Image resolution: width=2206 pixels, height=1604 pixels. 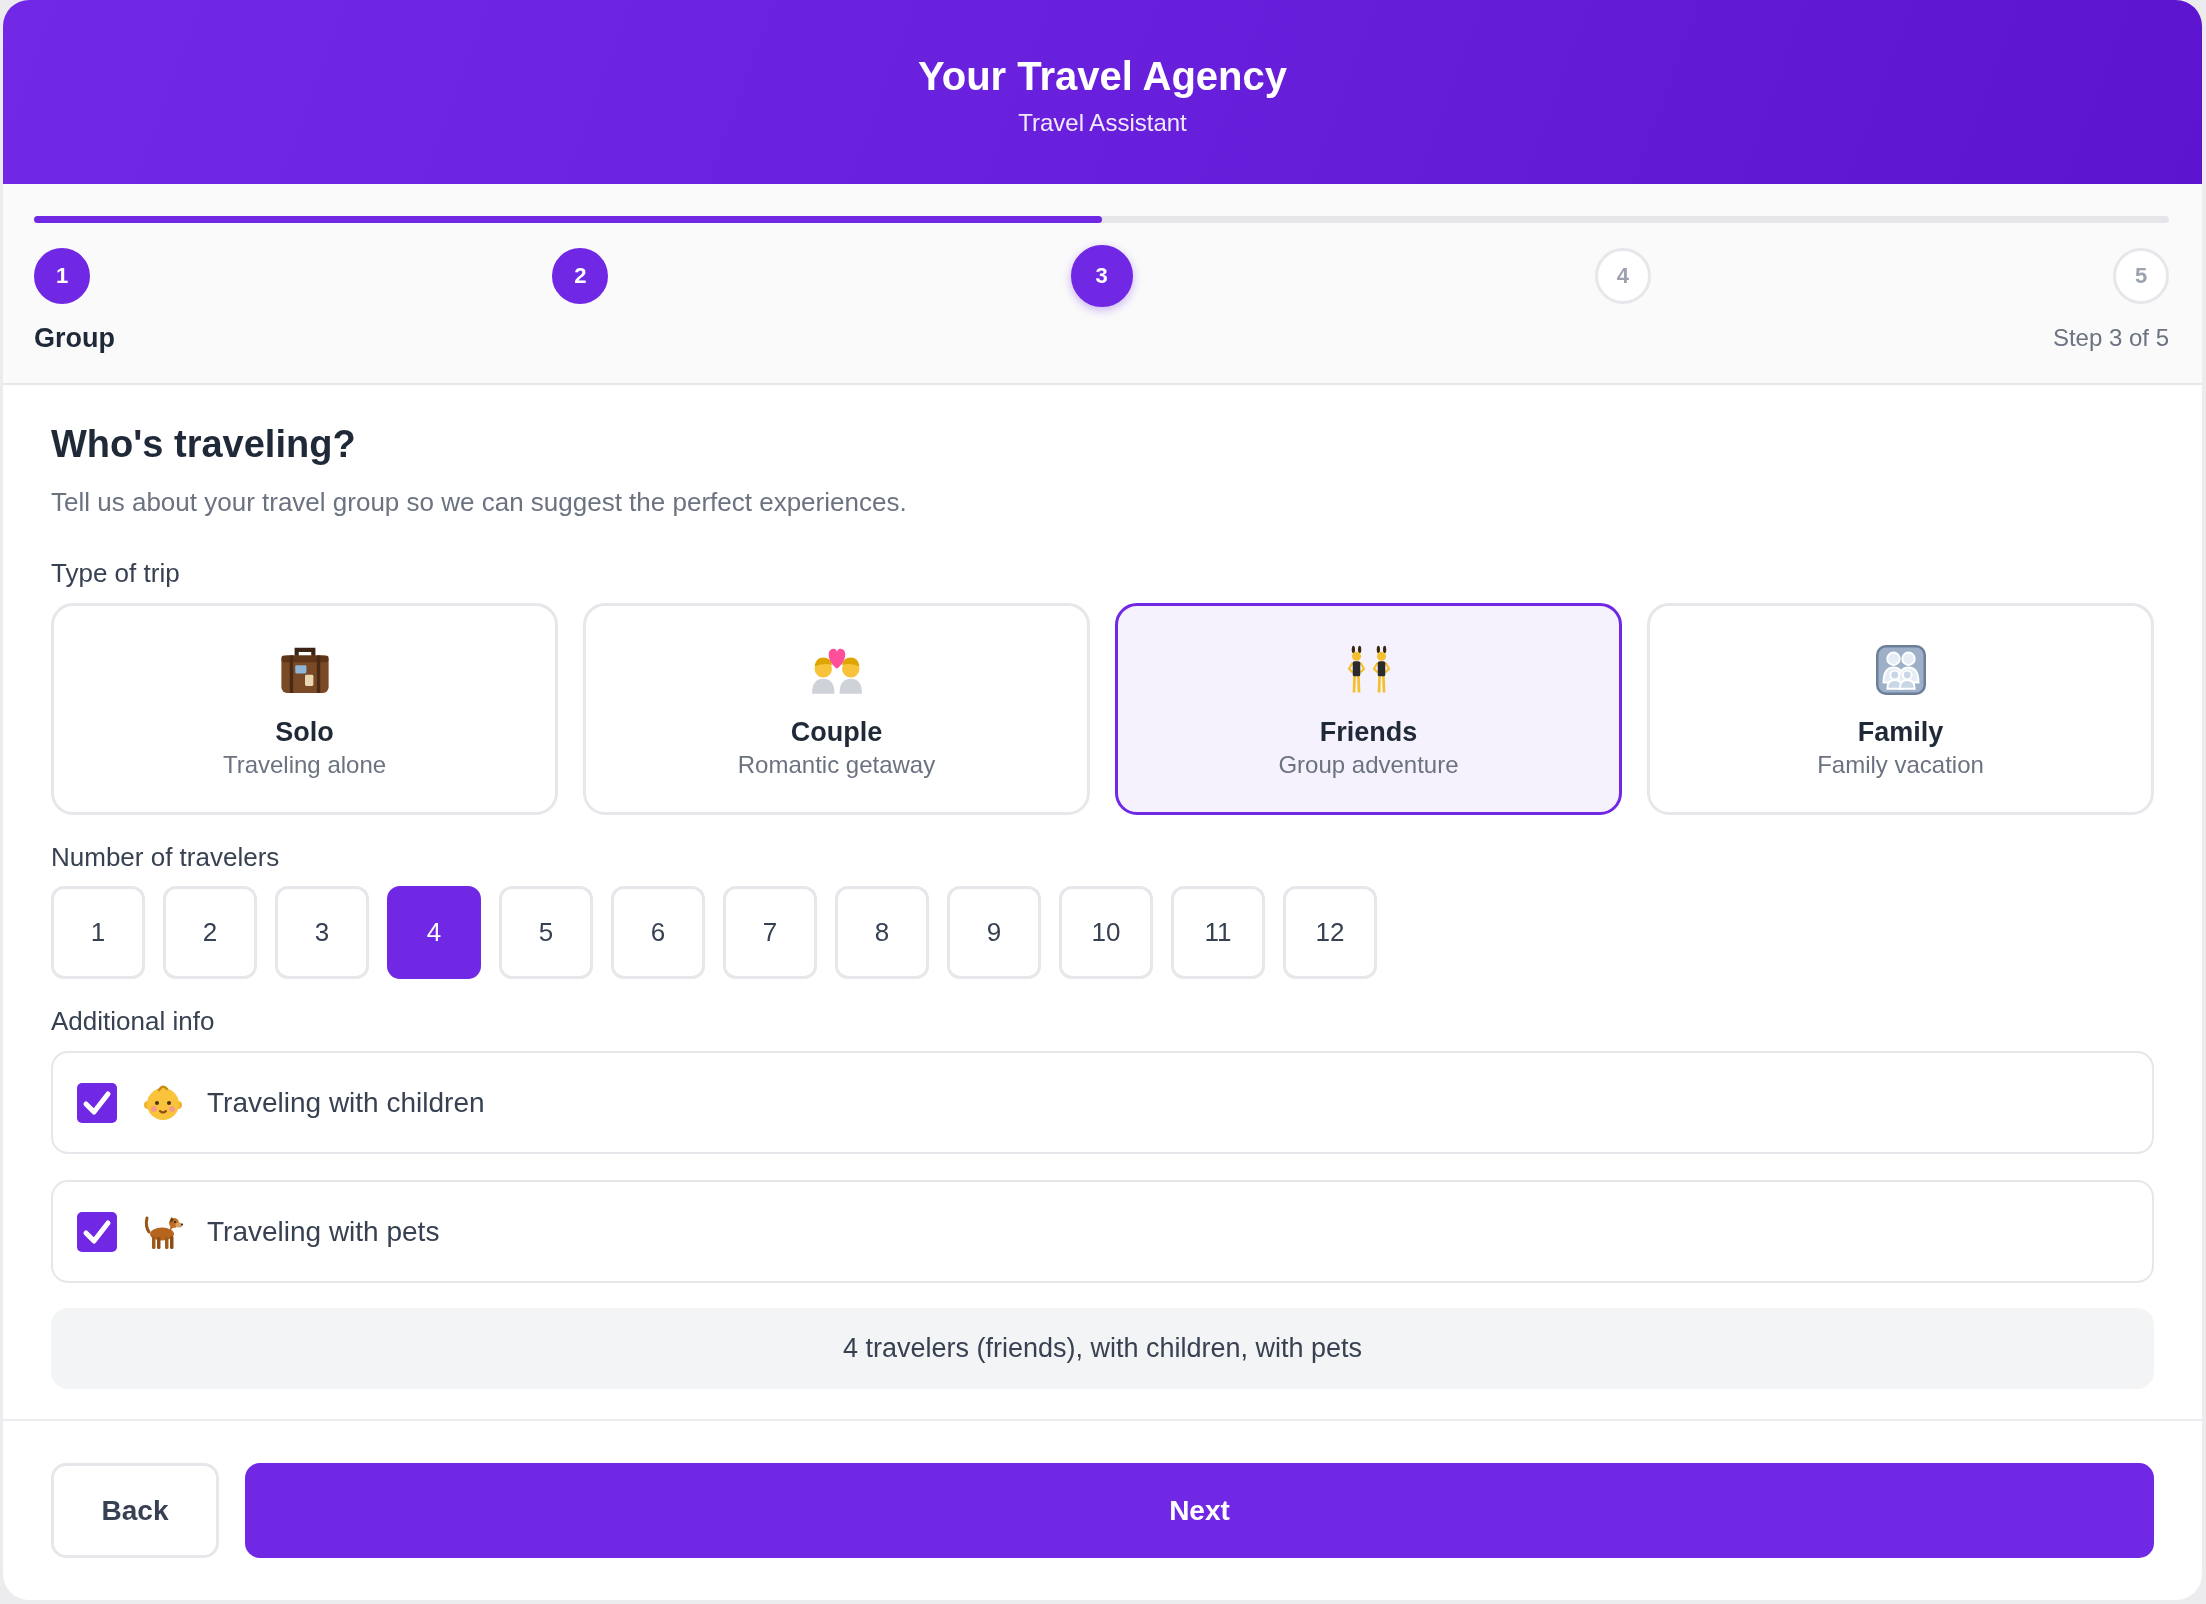 What do you see at coordinates (479, 502) in the screenshot?
I see `page-description: Tell us about your travel group so we can suggest the perfect experiences.` at bounding box center [479, 502].